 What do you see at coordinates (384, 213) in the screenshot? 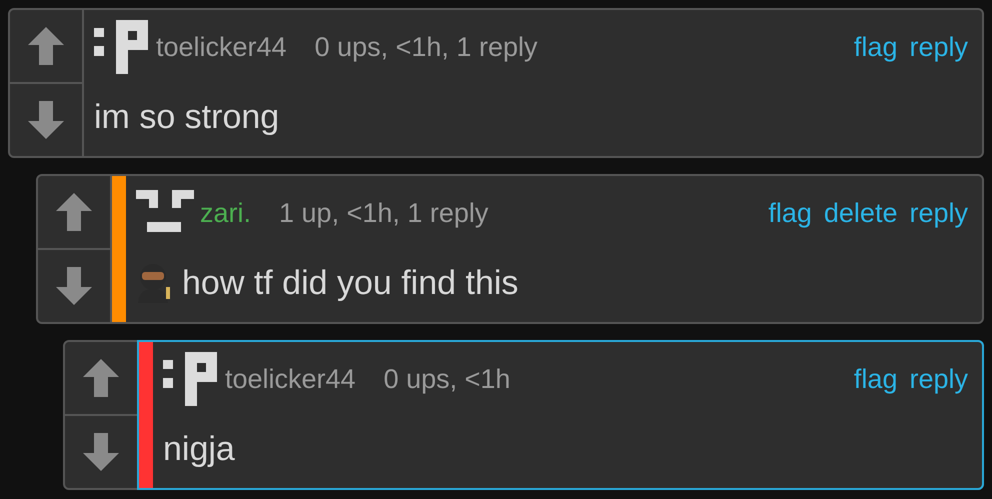
I see `comment-meta: 1 up, <1h, 1 reply` at bounding box center [384, 213].